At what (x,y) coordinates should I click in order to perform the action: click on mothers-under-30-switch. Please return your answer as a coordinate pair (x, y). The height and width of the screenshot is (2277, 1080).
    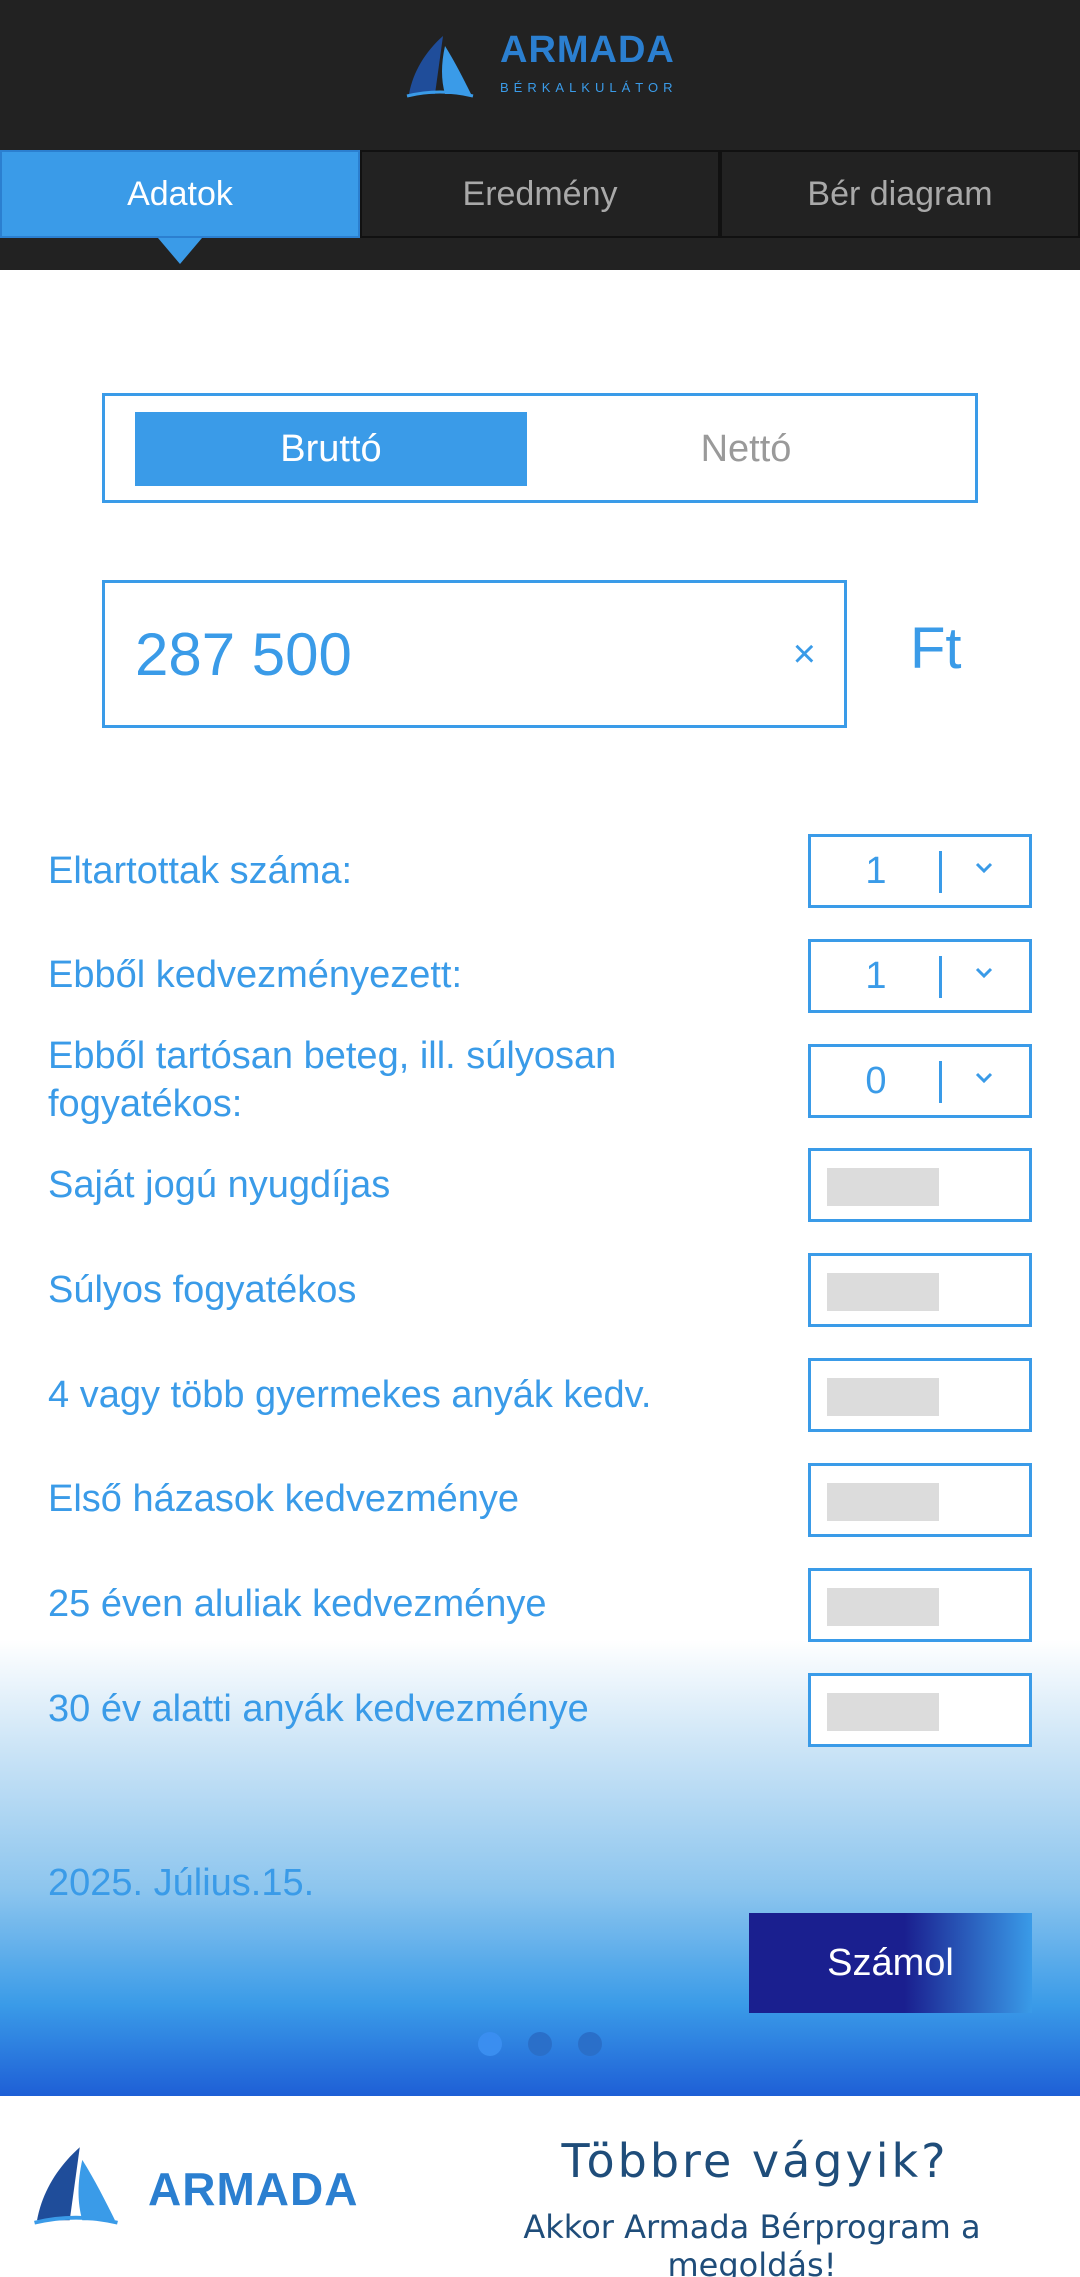
    Looking at the image, I should click on (920, 1710).